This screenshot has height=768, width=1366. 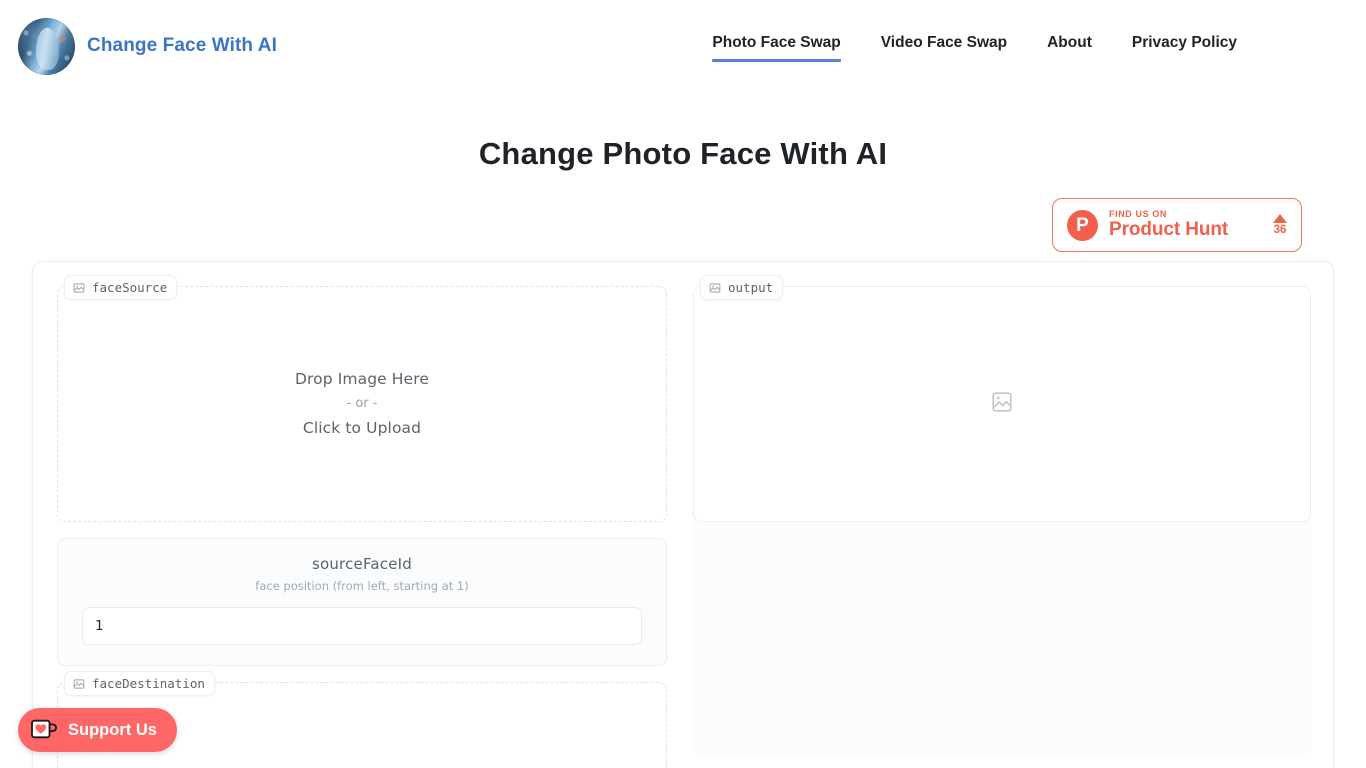 I want to click on face-destination-chip: faceDestination, so click(x=139, y=683).